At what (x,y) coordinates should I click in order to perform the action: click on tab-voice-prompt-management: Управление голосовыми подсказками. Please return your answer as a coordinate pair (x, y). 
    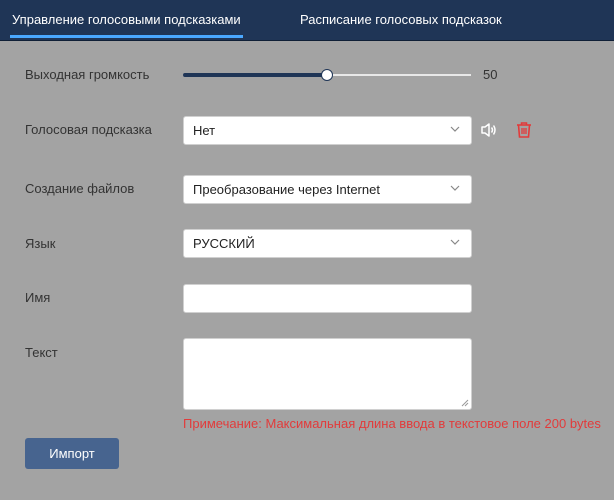
    Looking at the image, I should click on (126, 20).